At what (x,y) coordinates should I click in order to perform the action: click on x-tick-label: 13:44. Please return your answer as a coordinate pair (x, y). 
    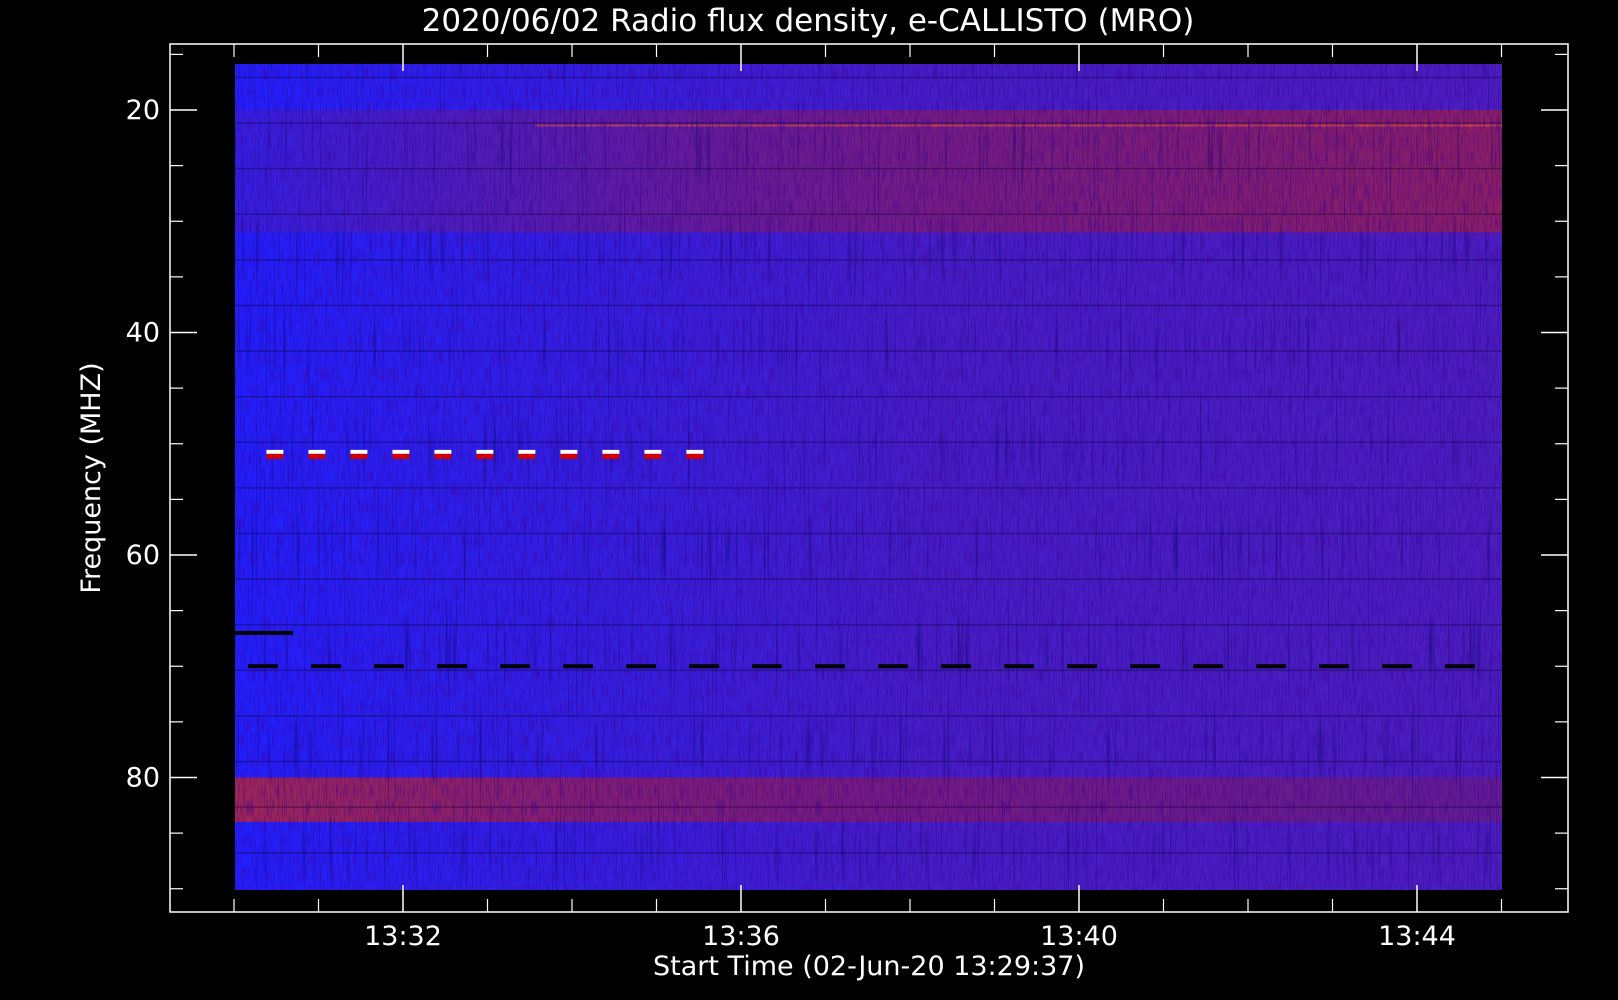
    Looking at the image, I should click on (1417, 936).